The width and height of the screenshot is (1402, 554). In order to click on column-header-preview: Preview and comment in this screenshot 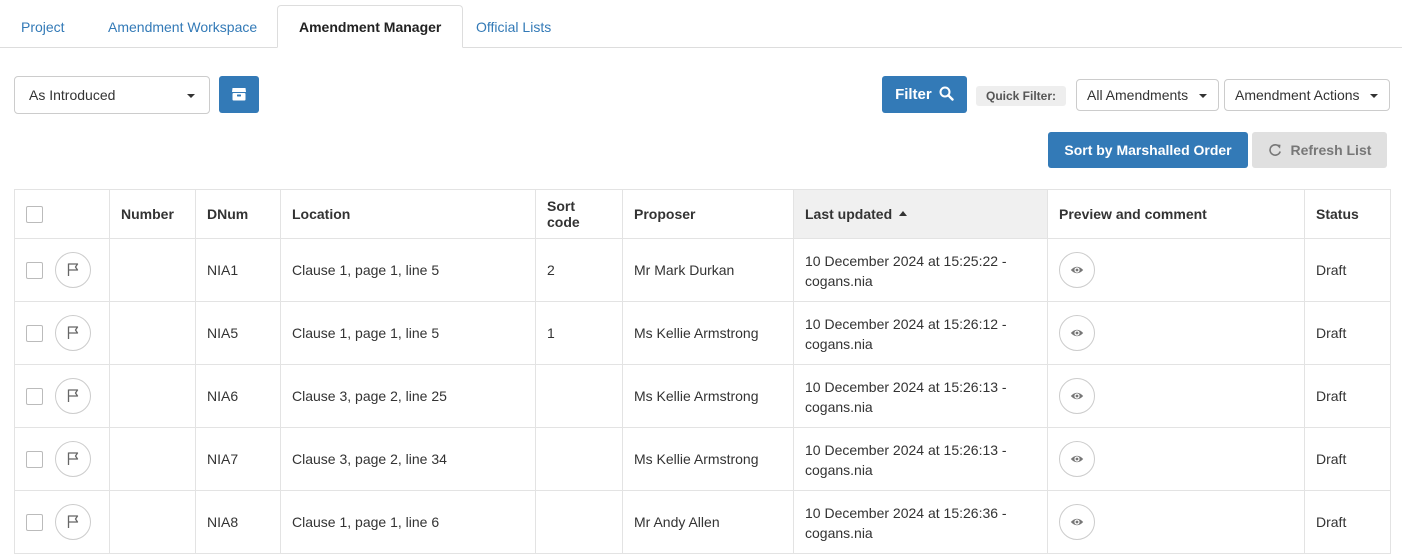, I will do `click(1176, 214)`.